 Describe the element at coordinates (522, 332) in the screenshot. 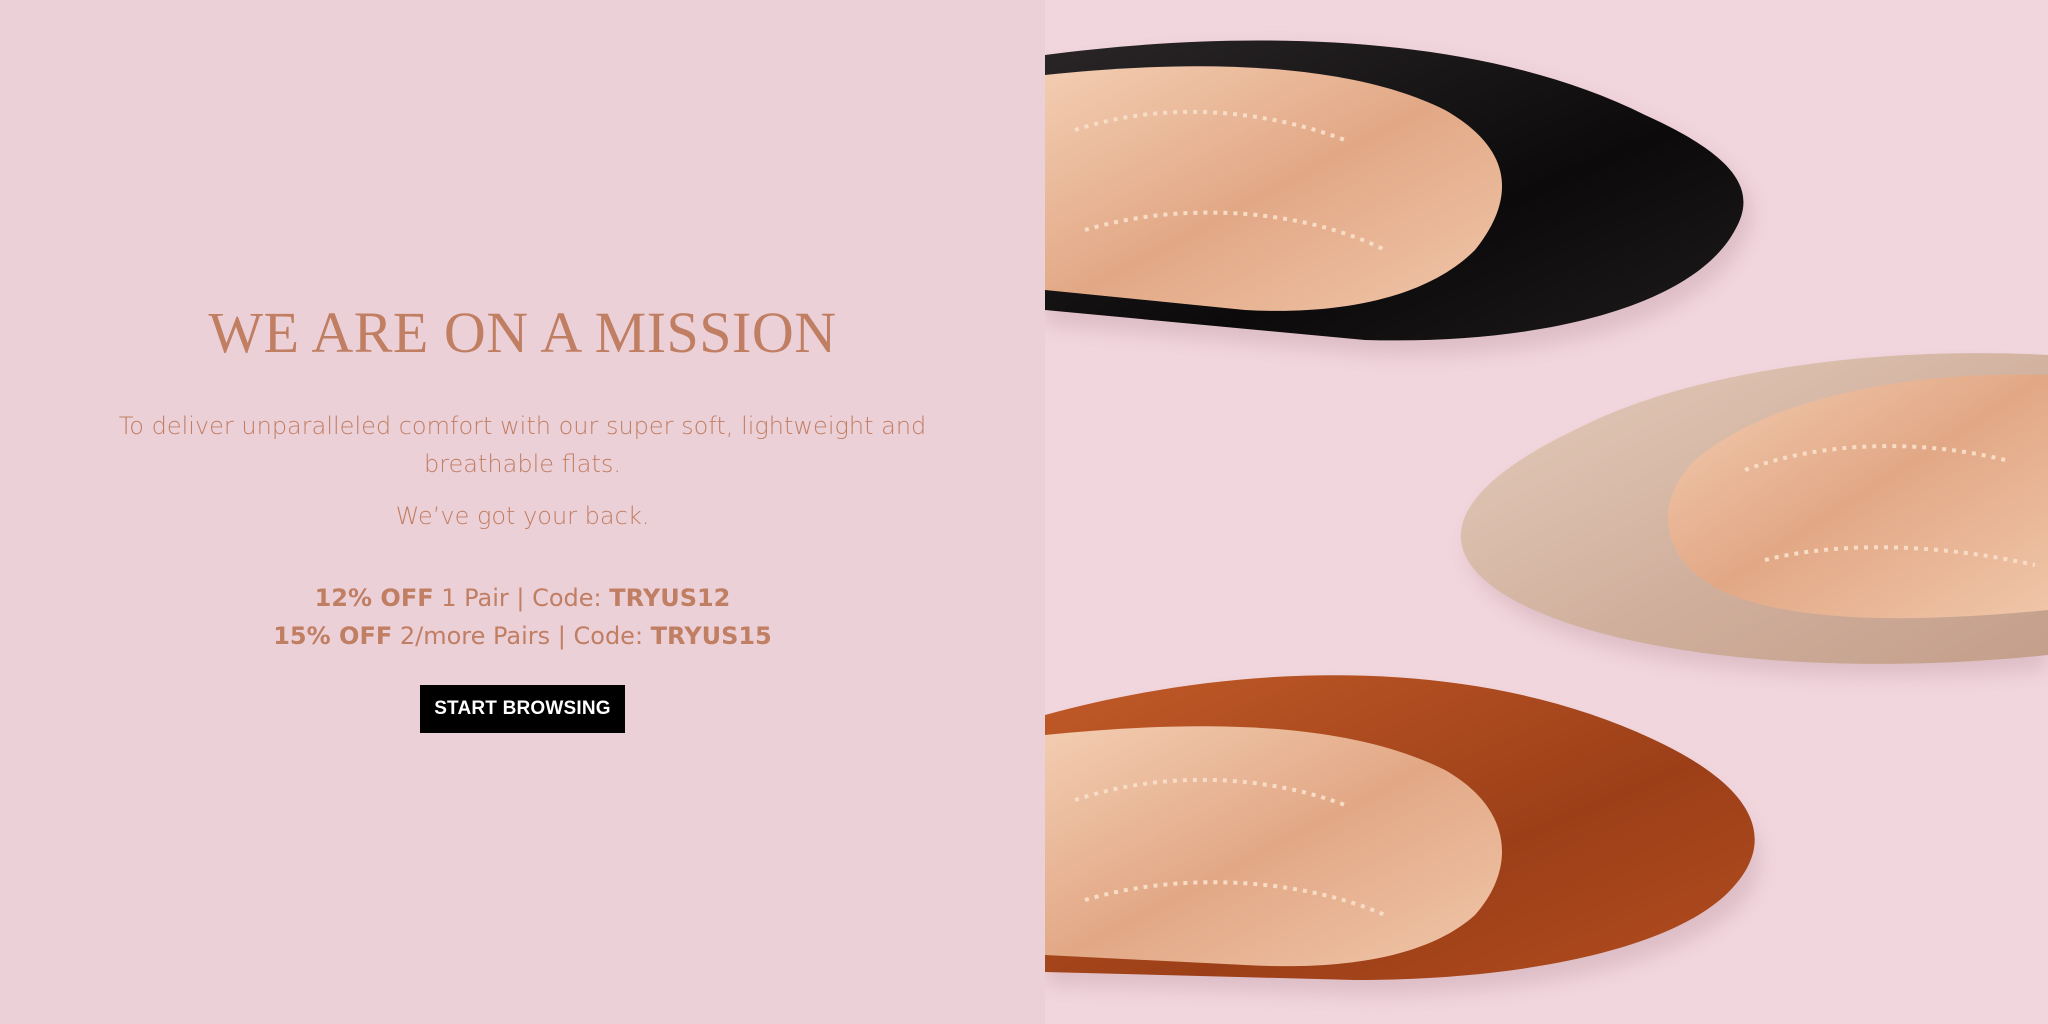

I see `headline: WE ARE ON A MISSION` at that location.